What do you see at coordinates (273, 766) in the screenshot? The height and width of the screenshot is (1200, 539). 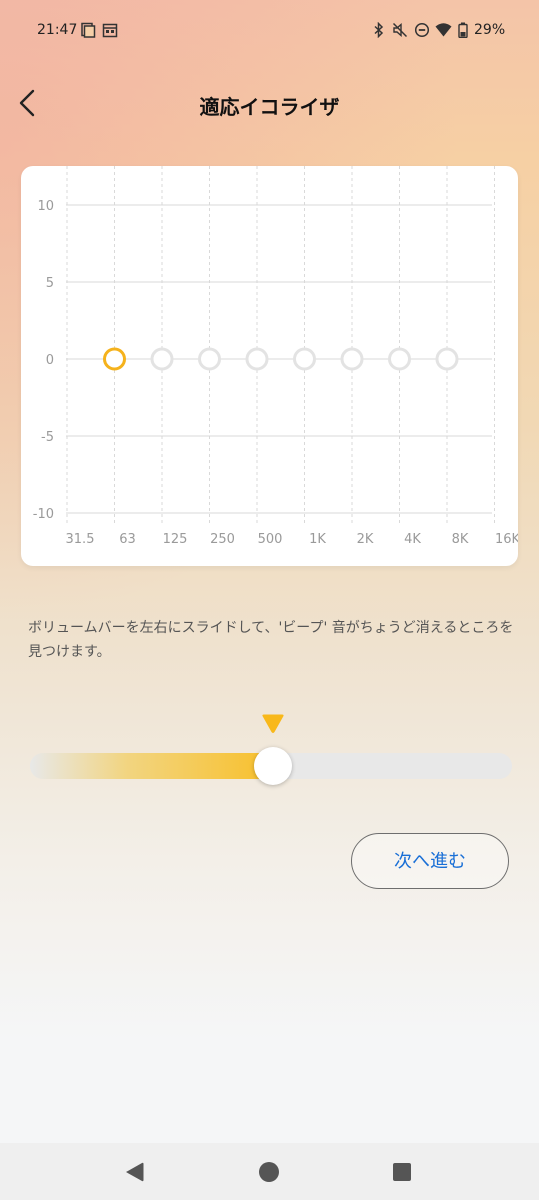 I see `slider-thumb` at bounding box center [273, 766].